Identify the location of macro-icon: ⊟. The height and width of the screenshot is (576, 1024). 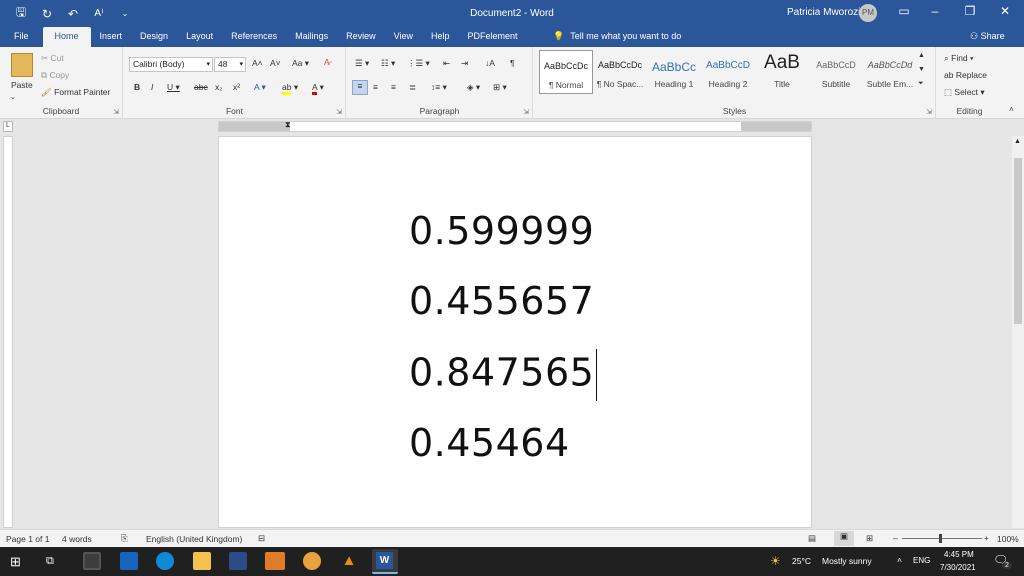
(261, 538).